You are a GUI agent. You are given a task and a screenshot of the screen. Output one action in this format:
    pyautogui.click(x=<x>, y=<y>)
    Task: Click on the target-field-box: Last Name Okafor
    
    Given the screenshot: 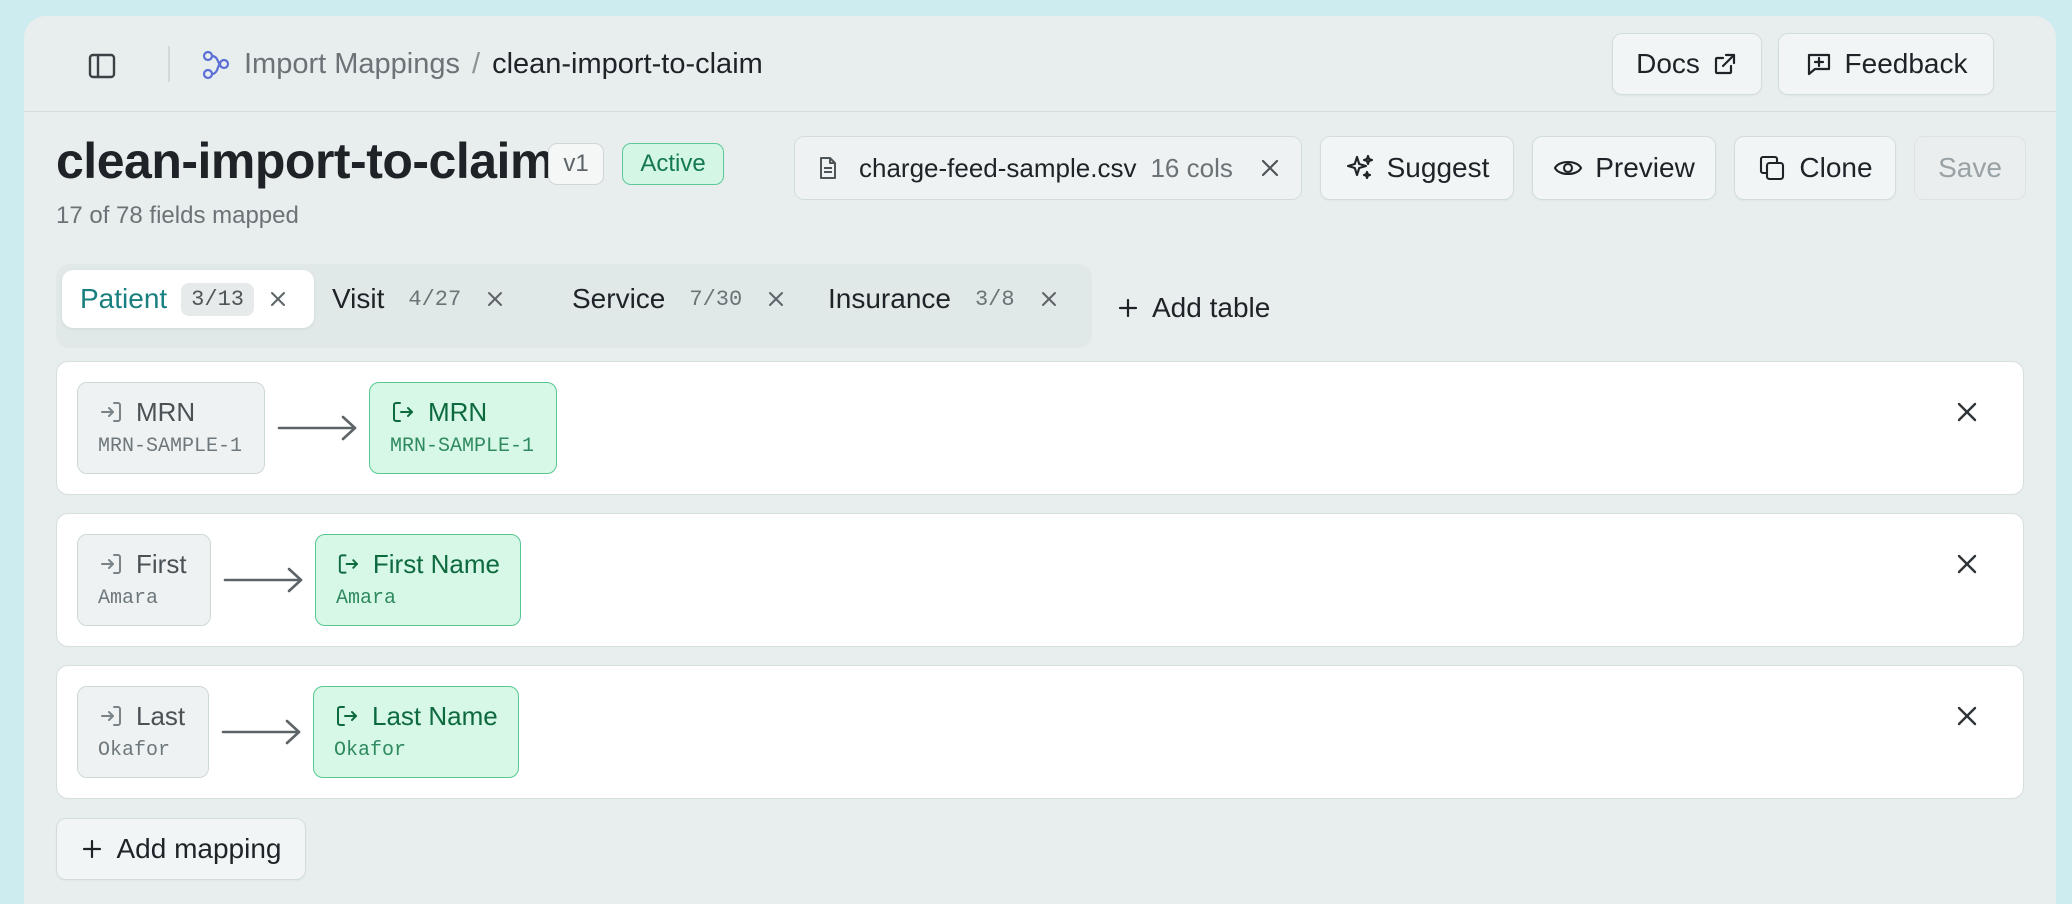 What is the action you would take?
    pyautogui.click(x=416, y=732)
    